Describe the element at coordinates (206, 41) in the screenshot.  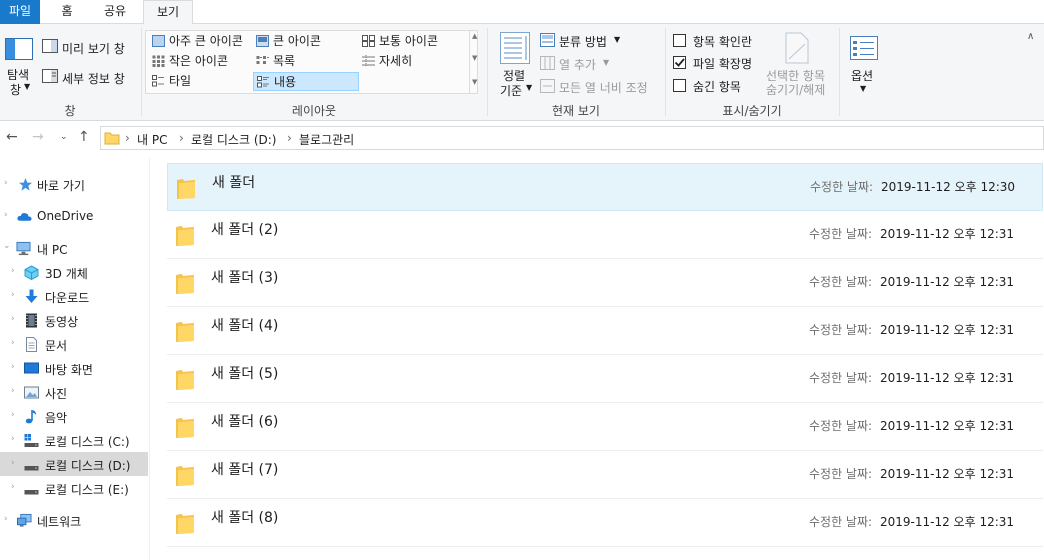
I see `layout-item-label: 아주 큰 아이콘` at that location.